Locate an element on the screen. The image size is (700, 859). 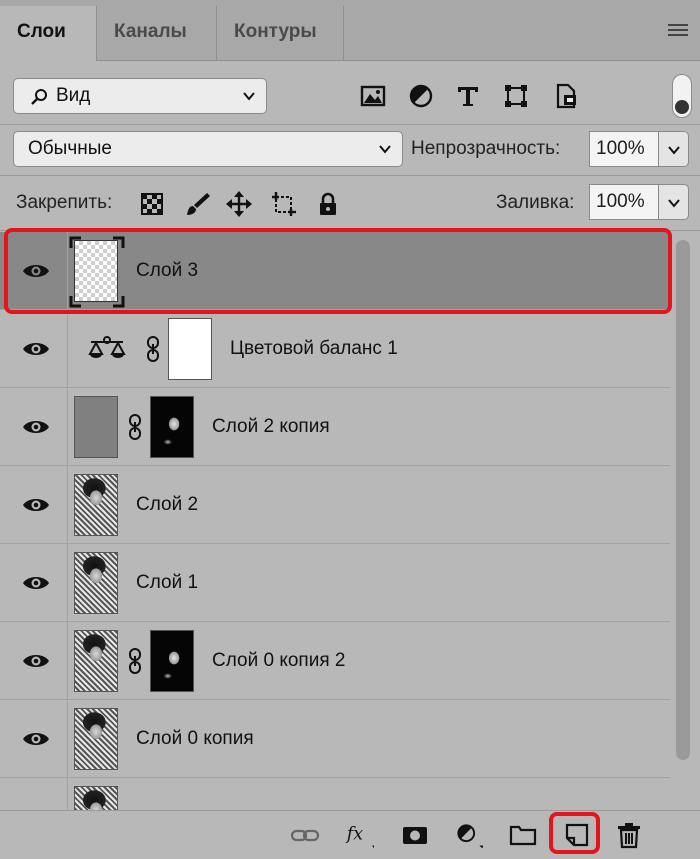
layer-row-sloi-3: Слой 3 is located at coordinates (335, 271).